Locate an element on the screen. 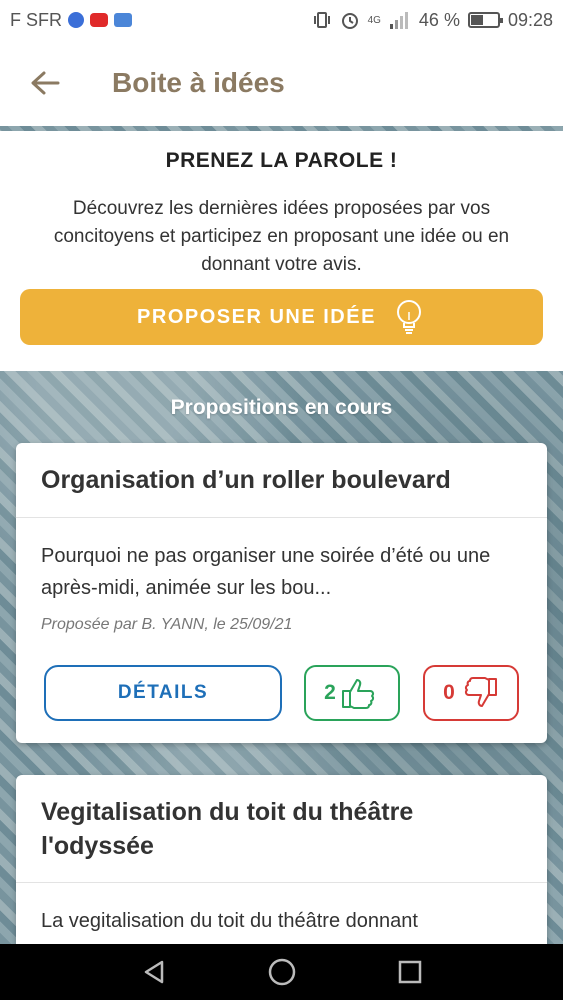  home-nav-icon is located at coordinates (282, 972).